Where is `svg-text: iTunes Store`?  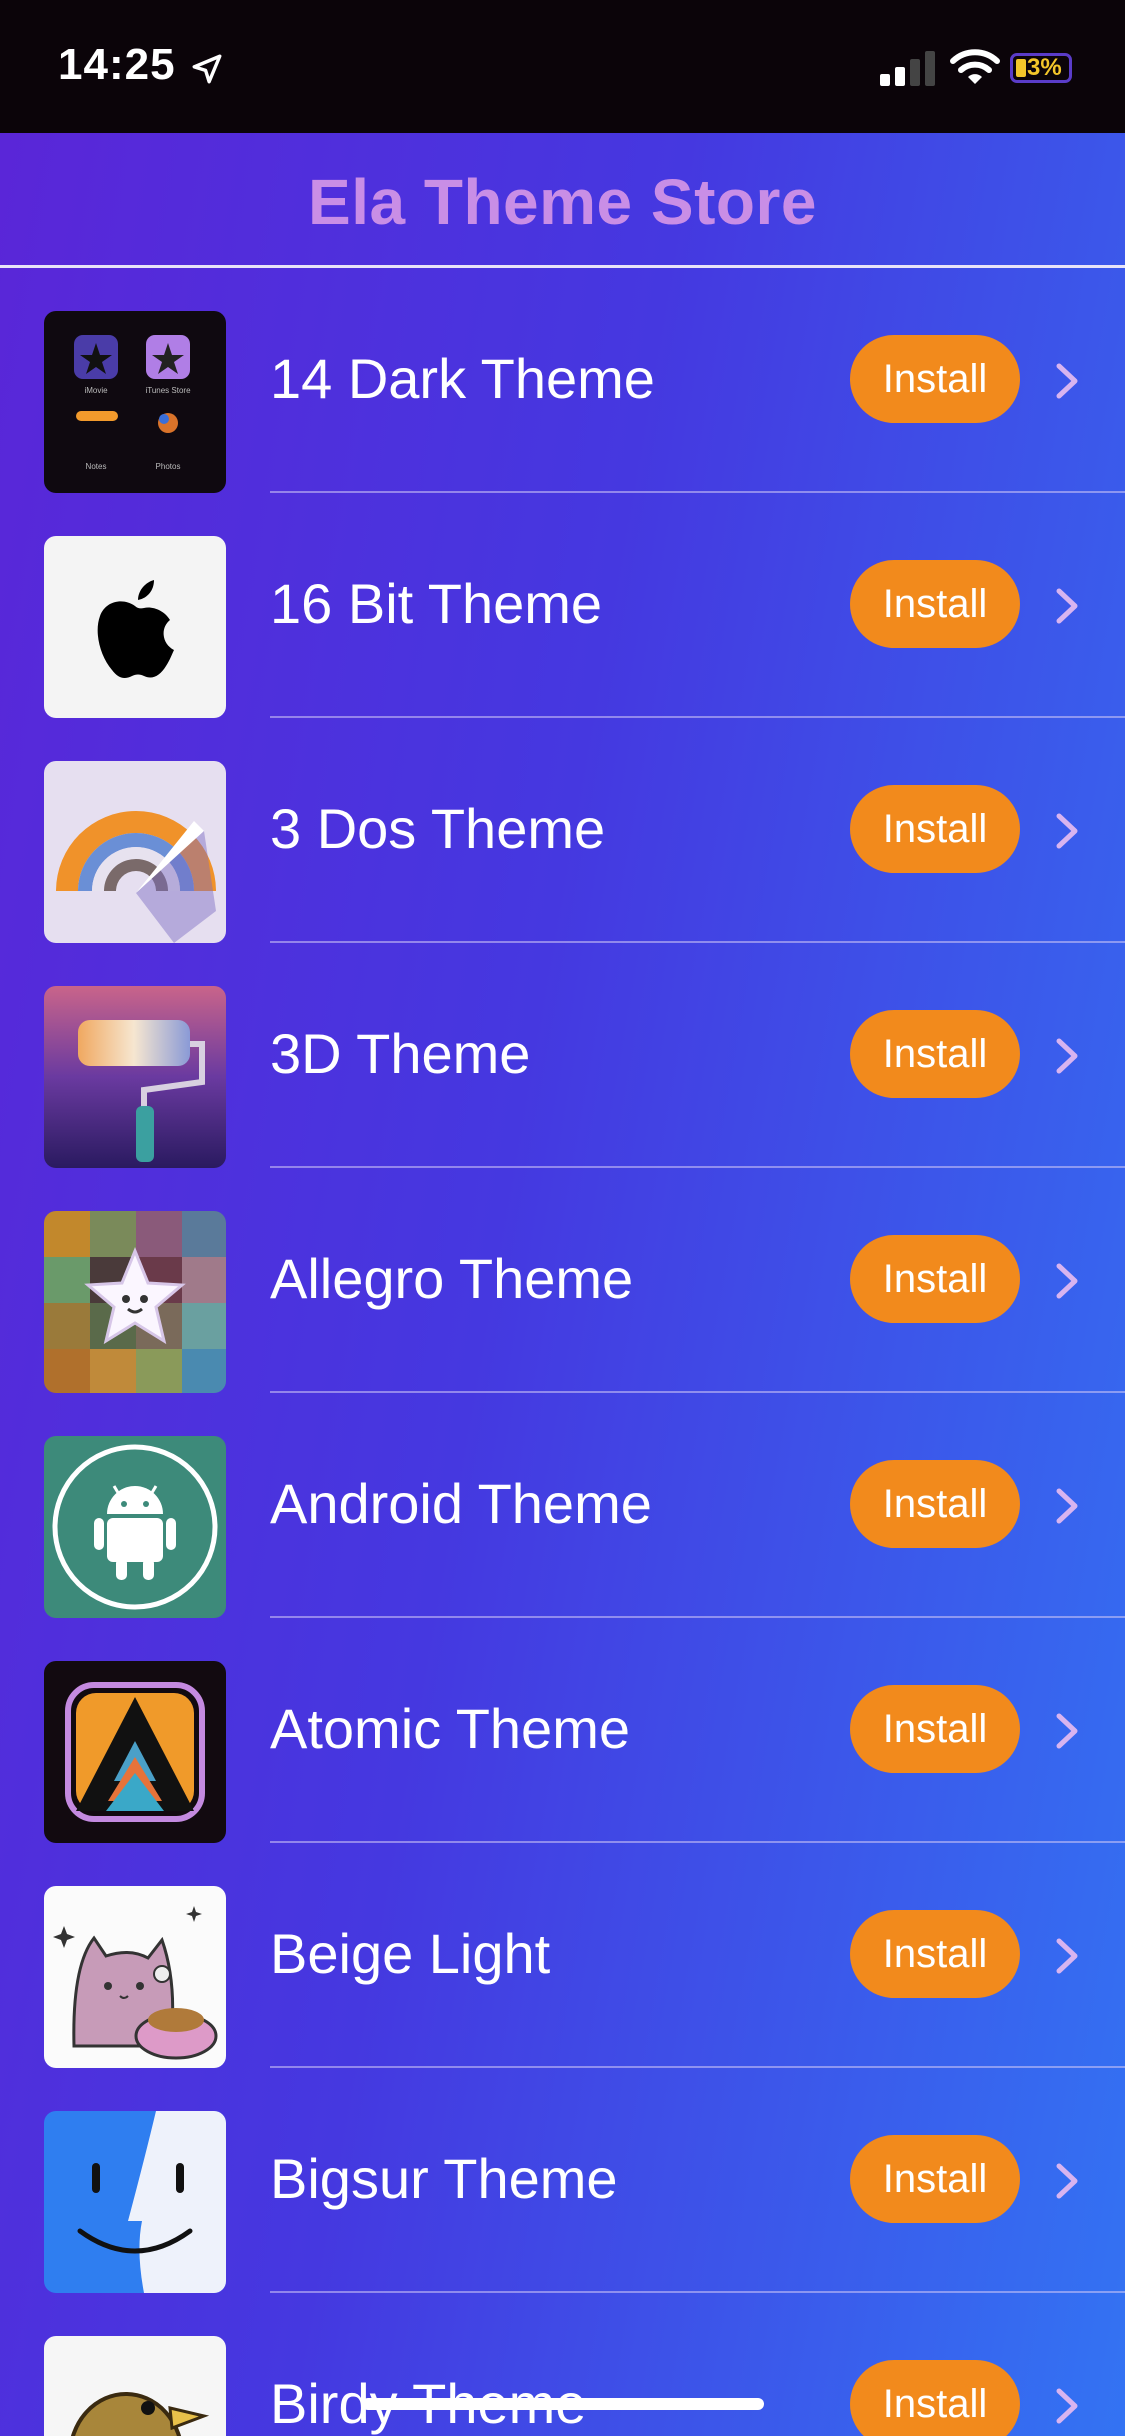
svg-text: iTunes Store is located at coordinates (168, 390).